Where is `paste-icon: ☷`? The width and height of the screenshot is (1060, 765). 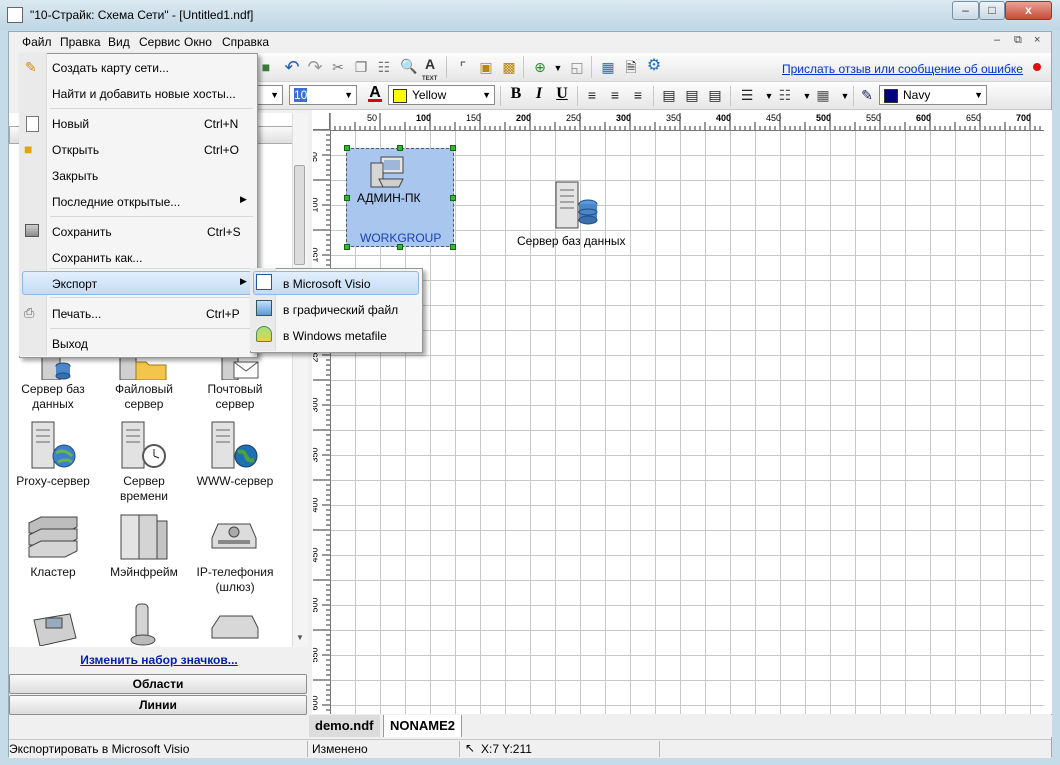 paste-icon: ☷ is located at coordinates (384, 67).